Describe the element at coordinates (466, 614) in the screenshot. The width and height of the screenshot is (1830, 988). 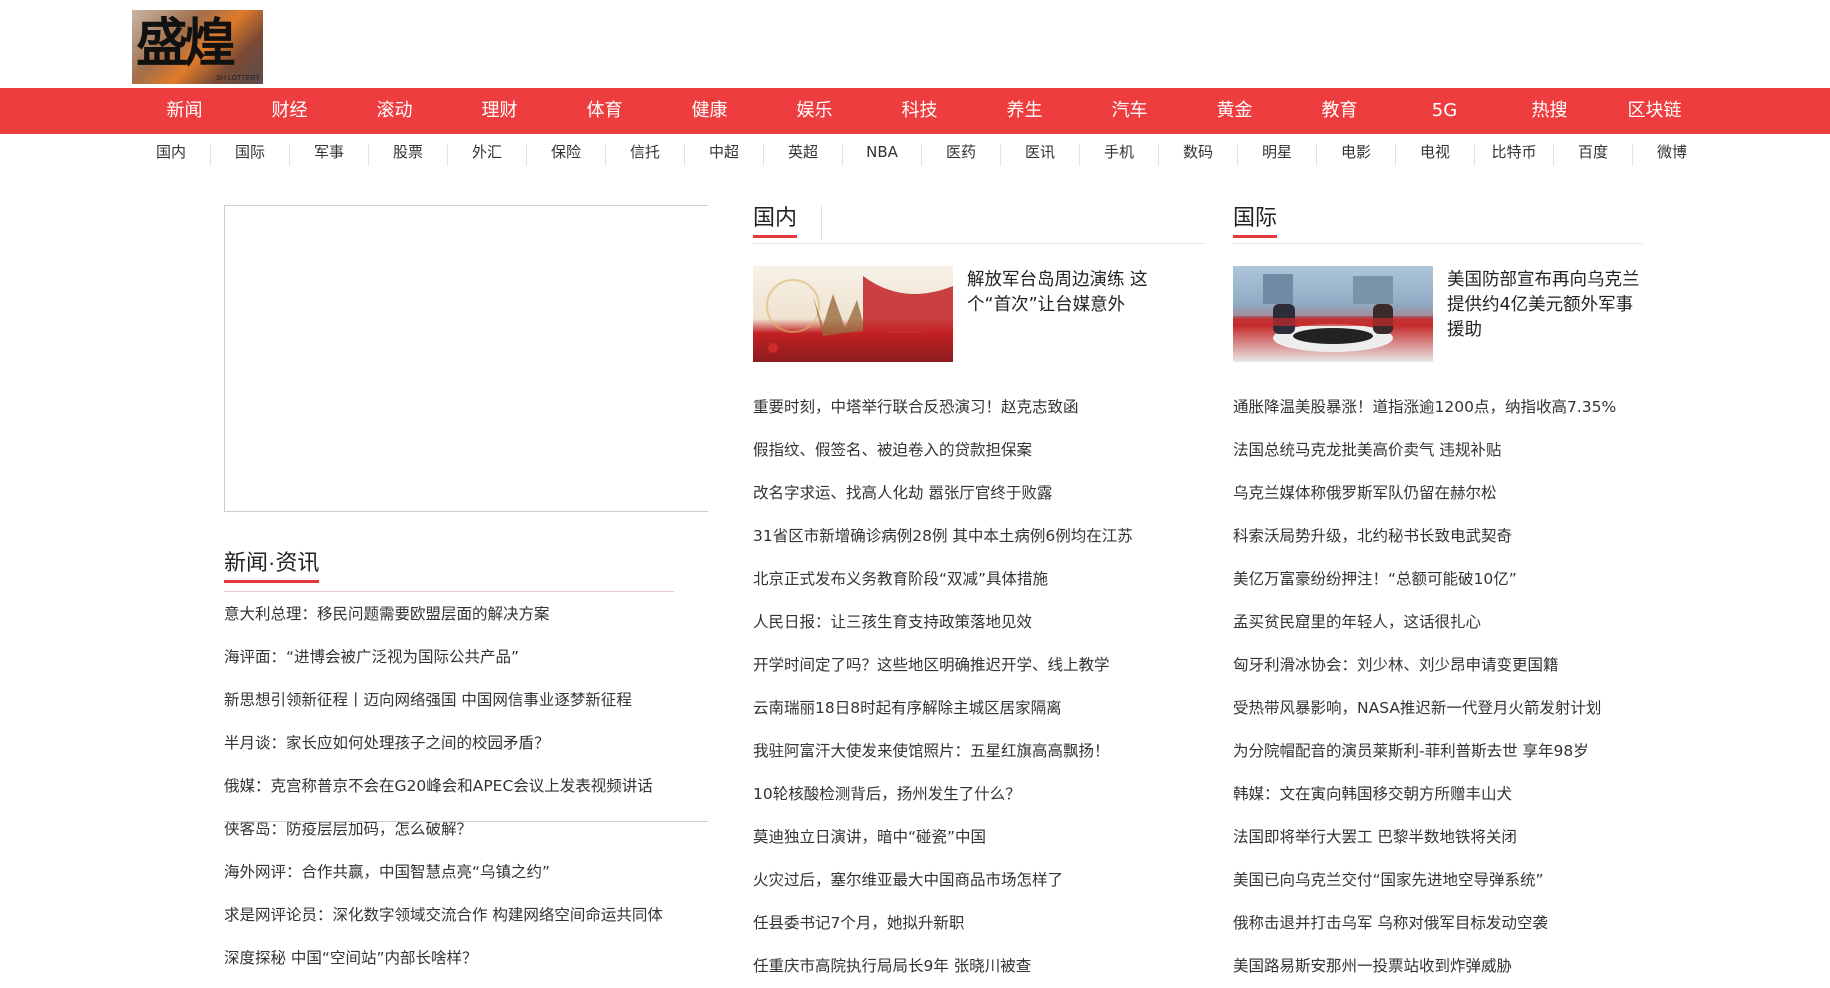
I see `news-list-item: 意大利总理：移民问题需要欧盟层面的解决方案` at that location.